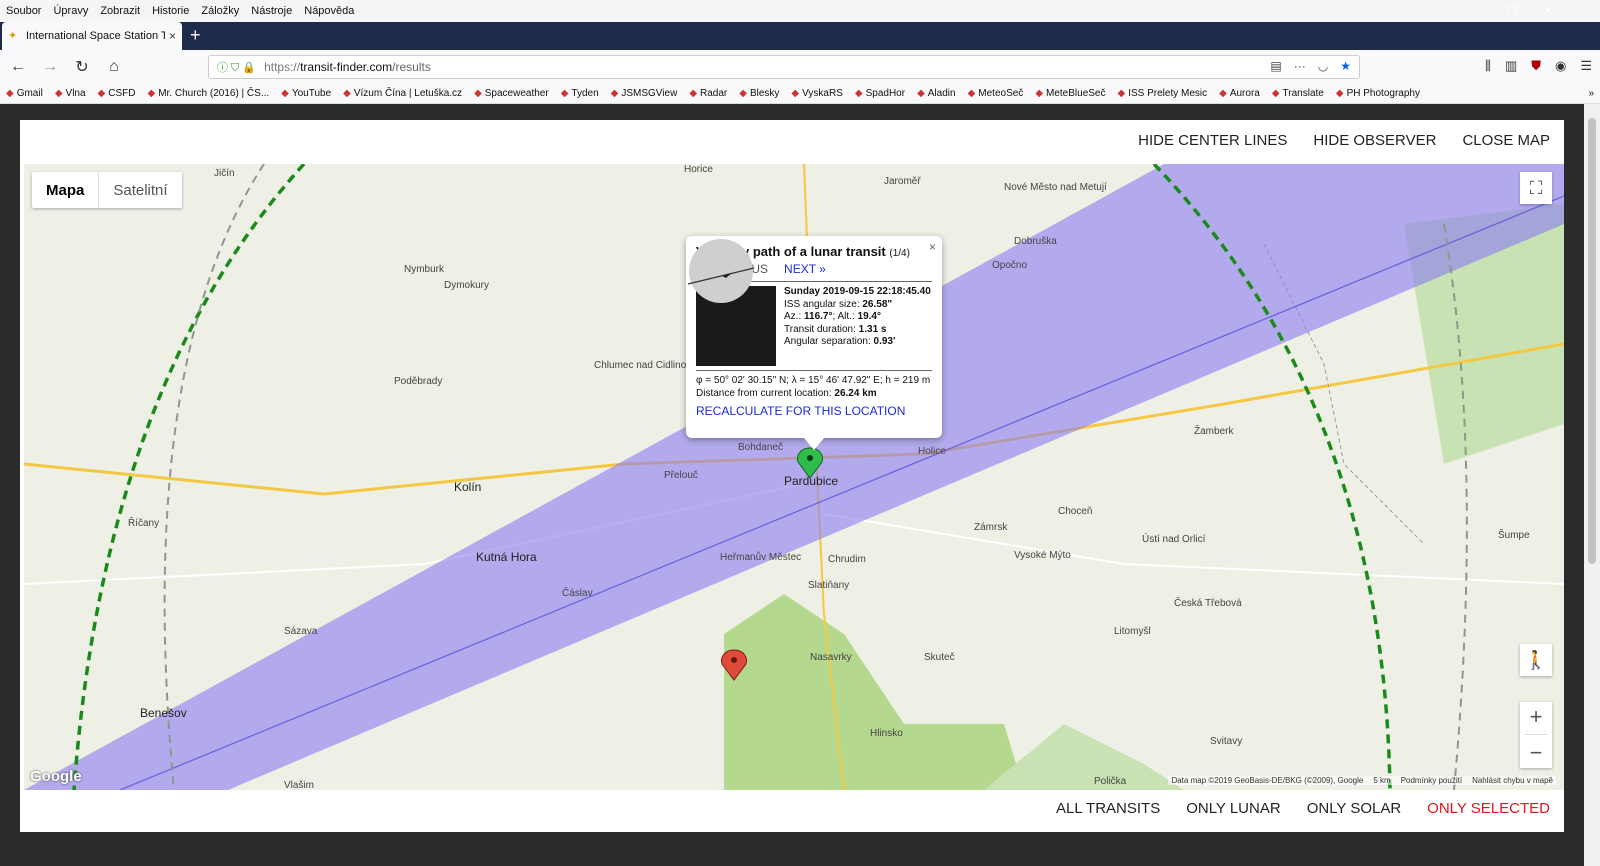 This screenshot has width=1600, height=866. I want to click on back-button: ←, so click(18, 67).